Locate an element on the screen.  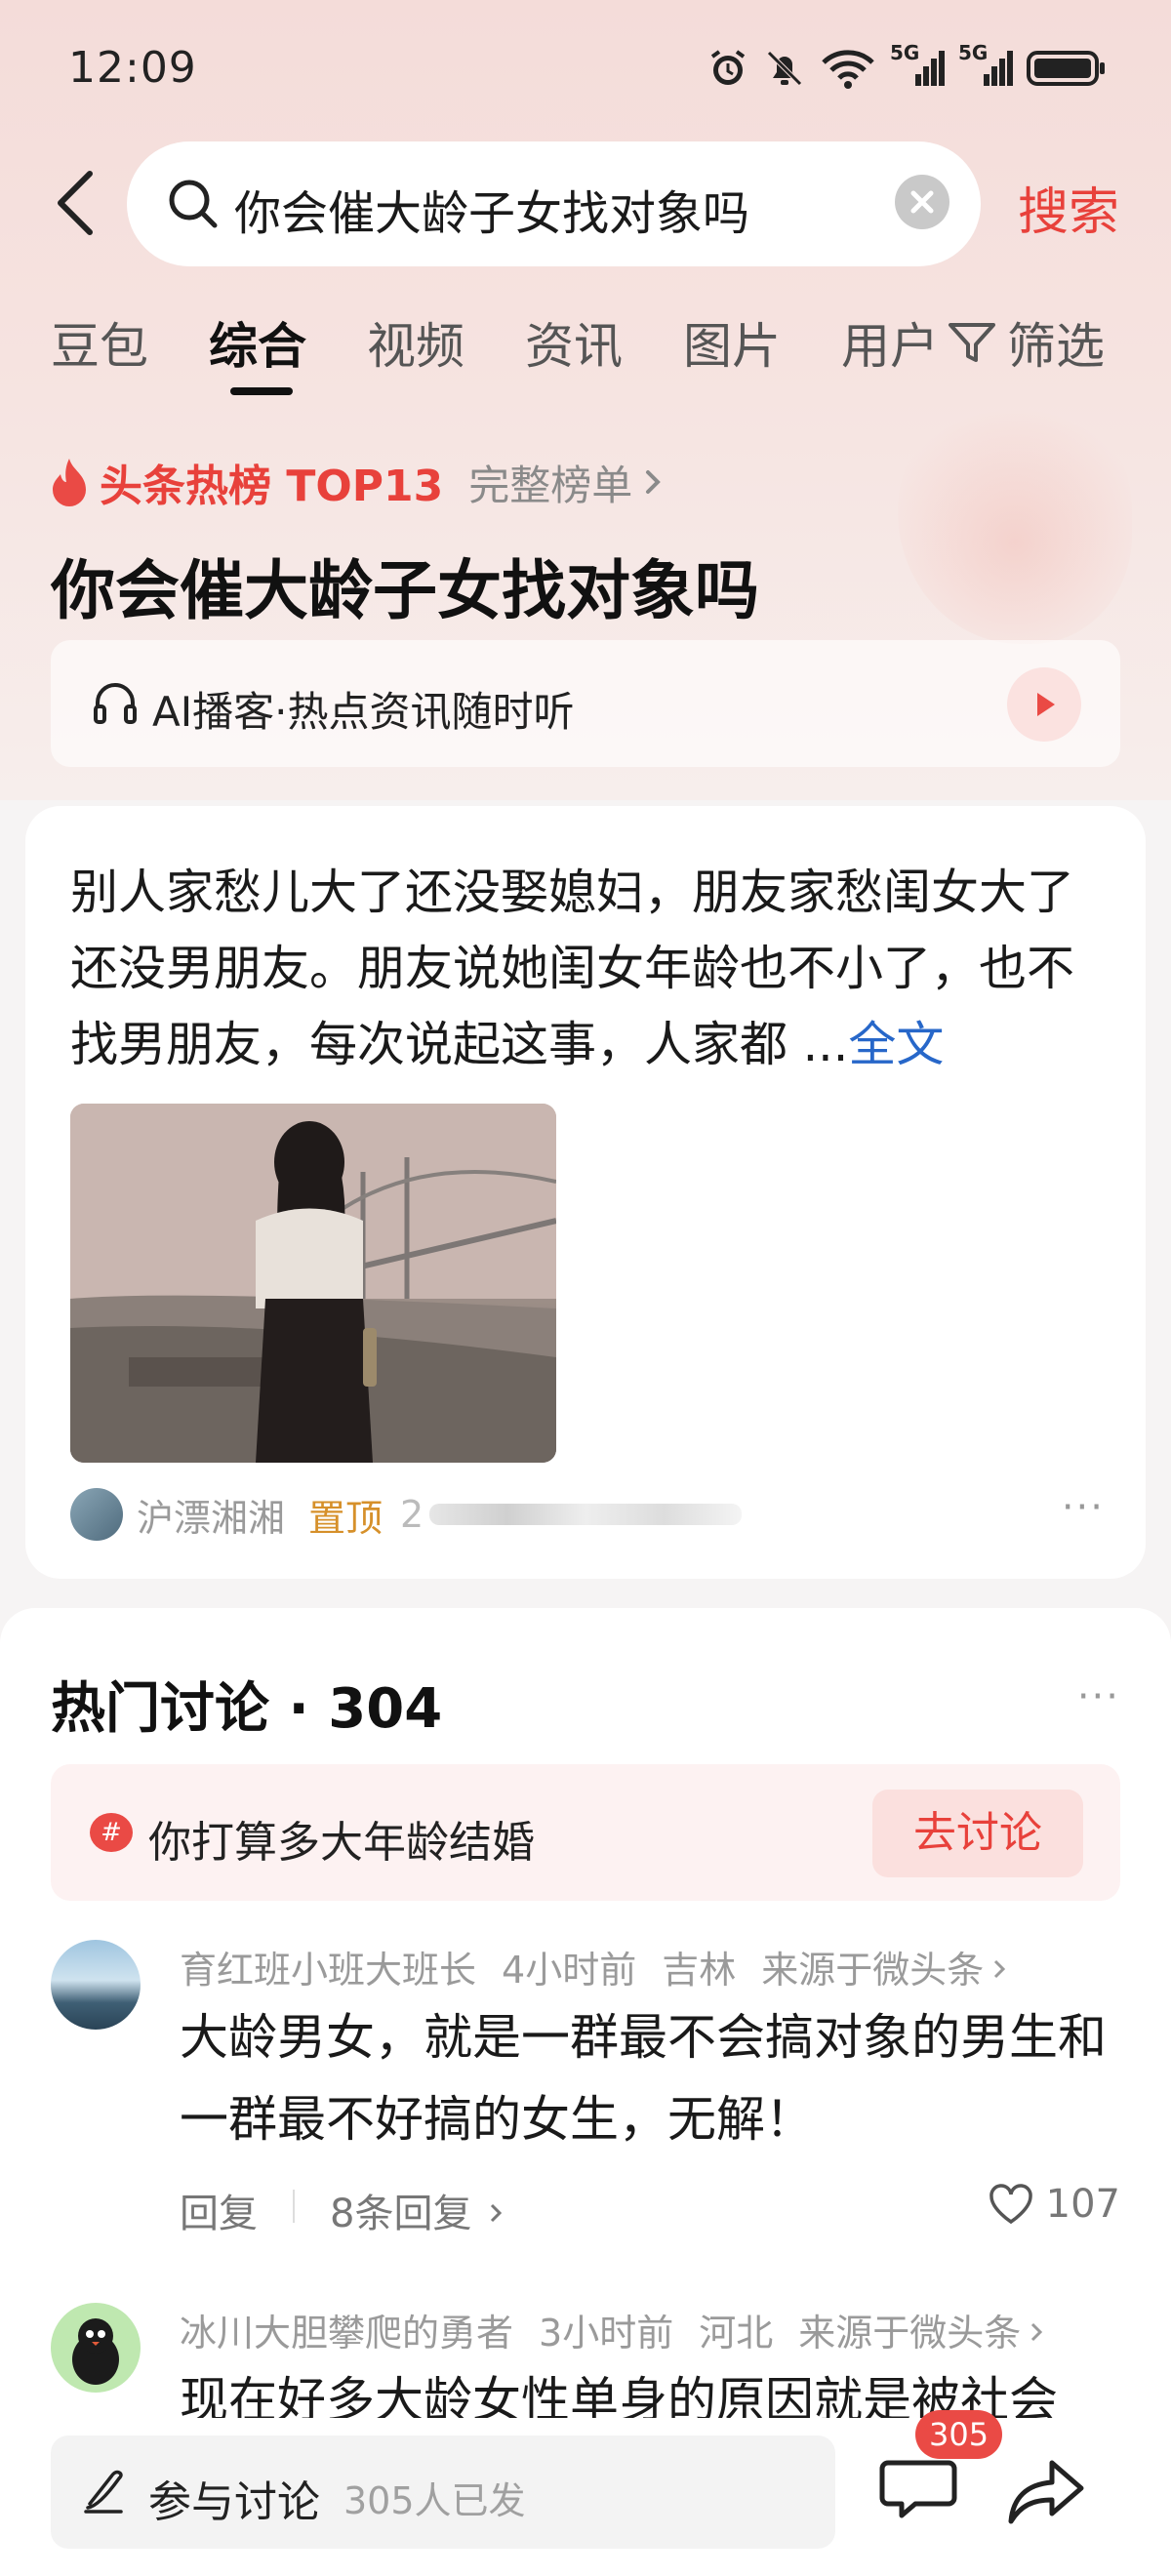
battery-icon is located at coordinates (1067, 70).